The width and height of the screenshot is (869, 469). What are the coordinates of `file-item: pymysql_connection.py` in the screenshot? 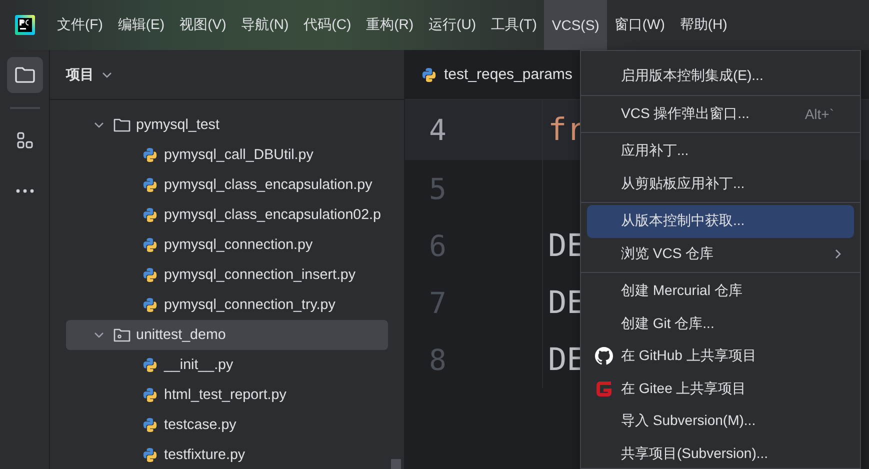 It's located at (227, 245).